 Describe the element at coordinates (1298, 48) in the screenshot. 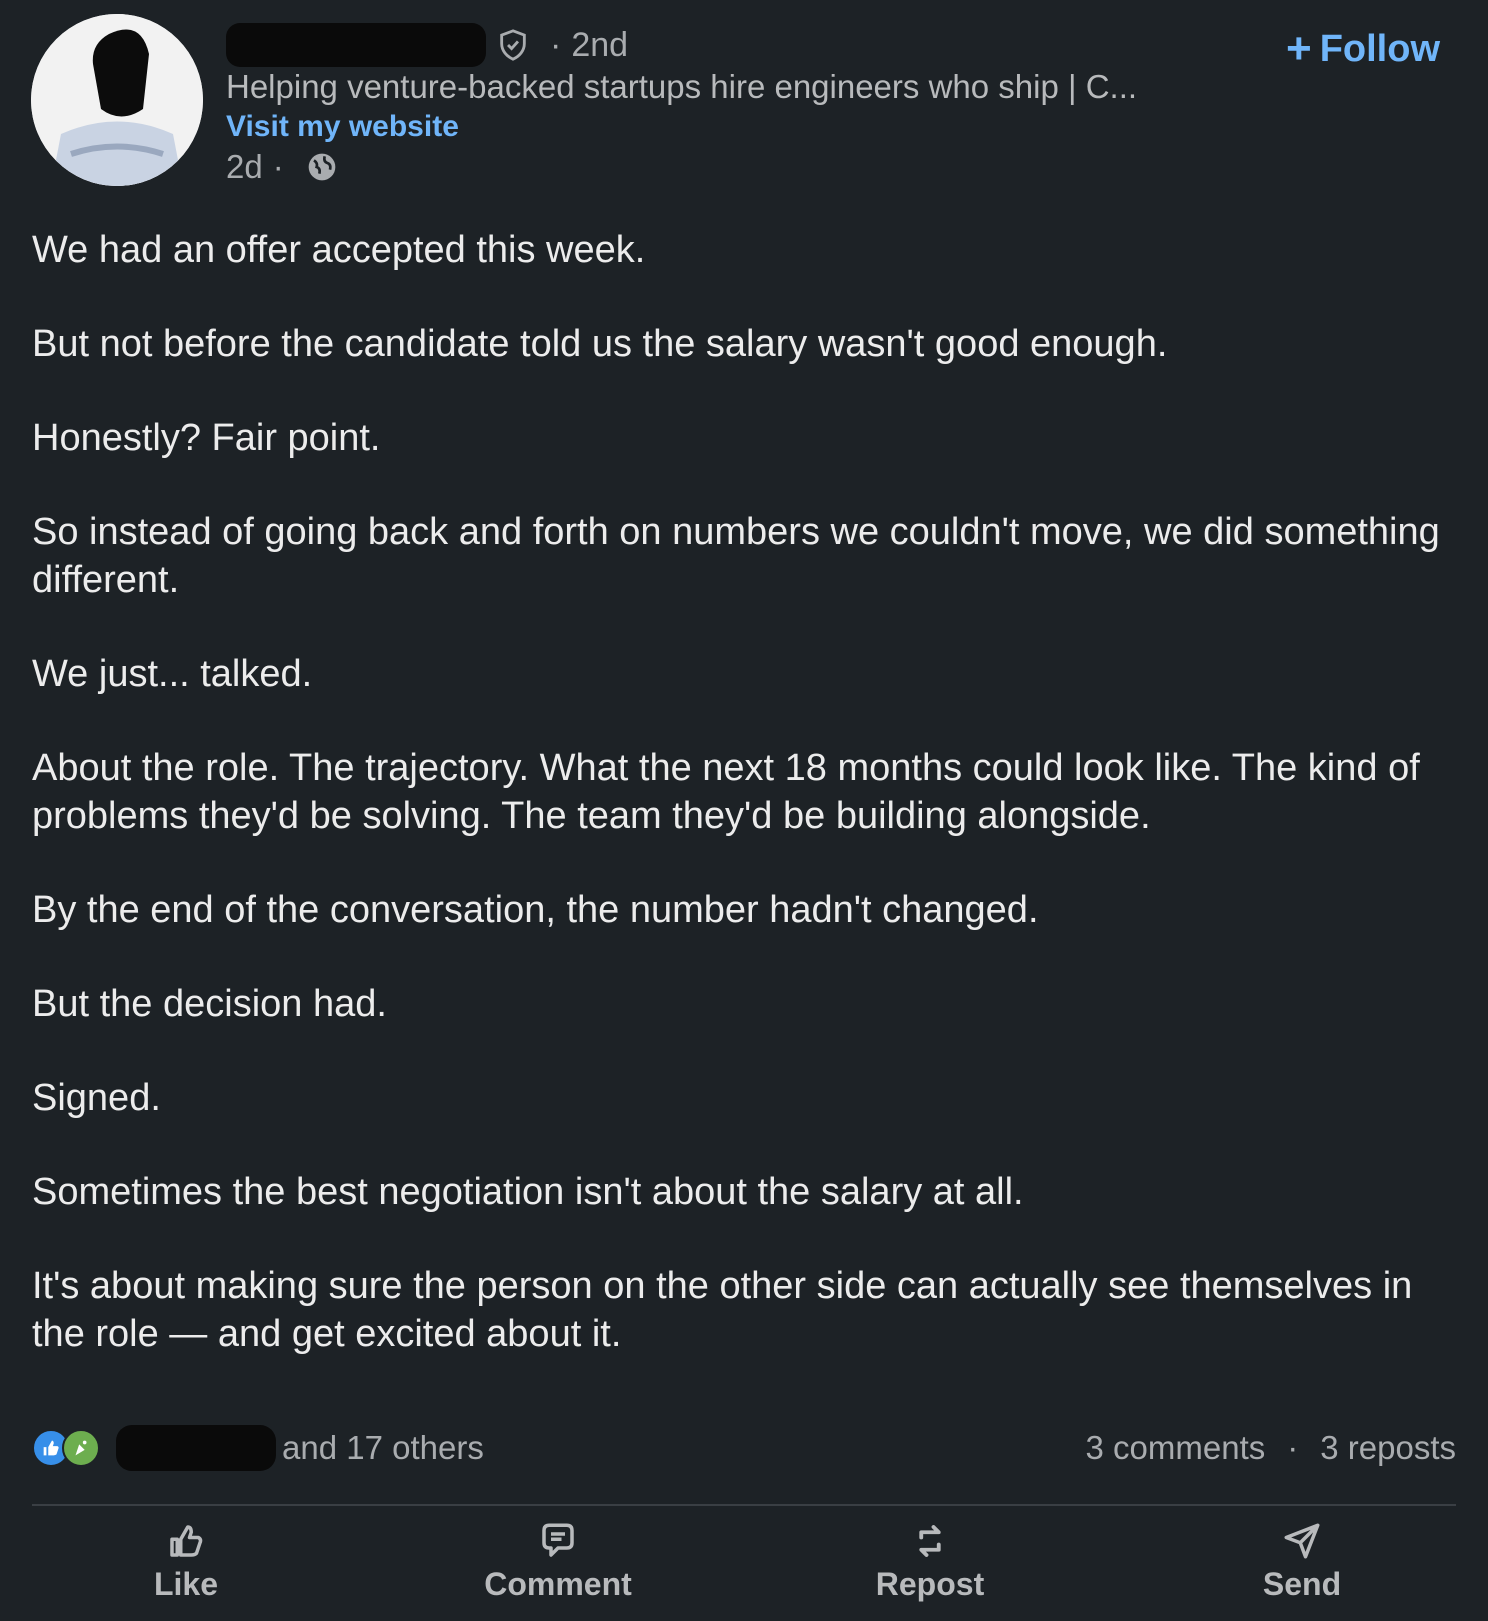

I see `plus-icon: +` at that location.